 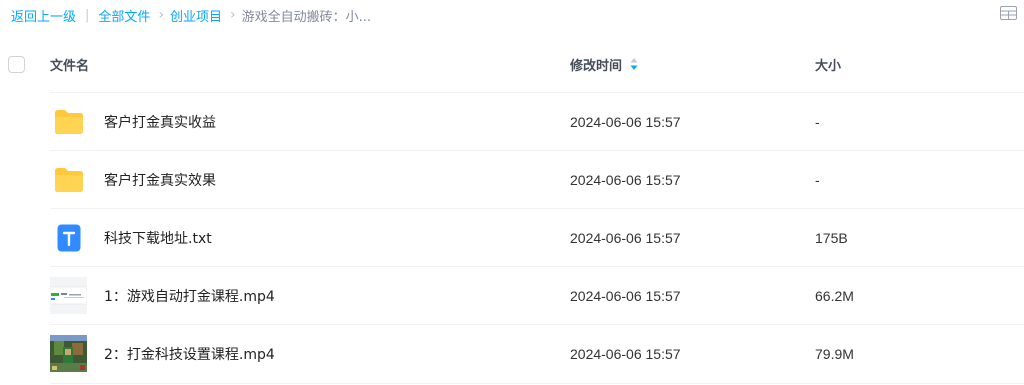 What do you see at coordinates (158, 238) in the screenshot?
I see `file-name: 科技下载地址.txt` at bounding box center [158, 238].